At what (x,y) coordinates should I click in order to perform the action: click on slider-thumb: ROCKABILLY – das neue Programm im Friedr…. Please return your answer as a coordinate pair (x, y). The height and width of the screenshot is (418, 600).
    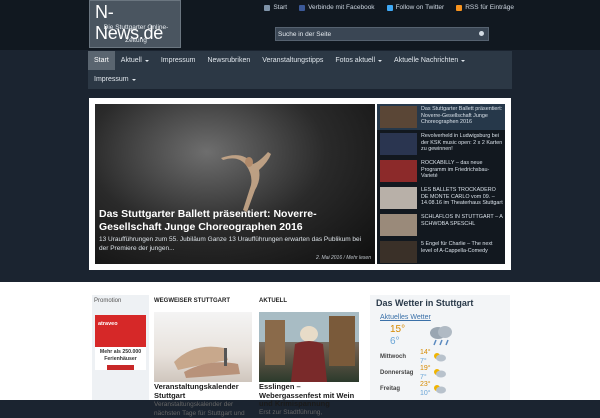
    Looking at the image, I should click on (441, 171).